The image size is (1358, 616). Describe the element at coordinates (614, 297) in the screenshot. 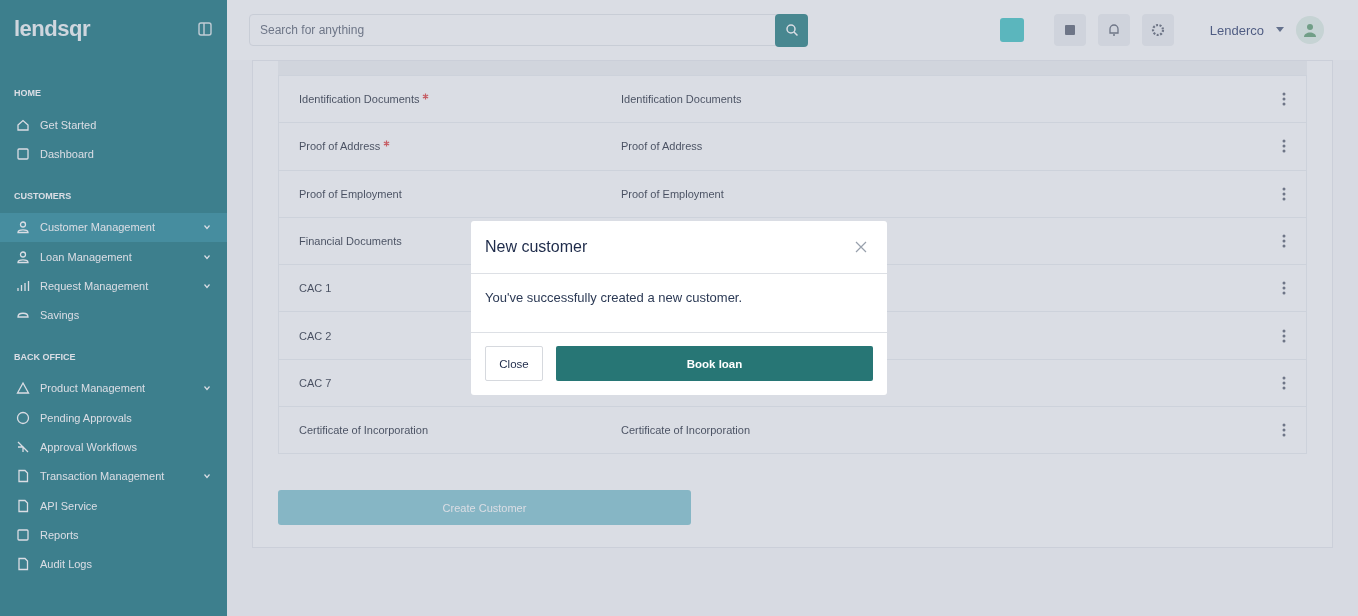

I see `dialog-message: You've successfully created a new customer.` at that location.